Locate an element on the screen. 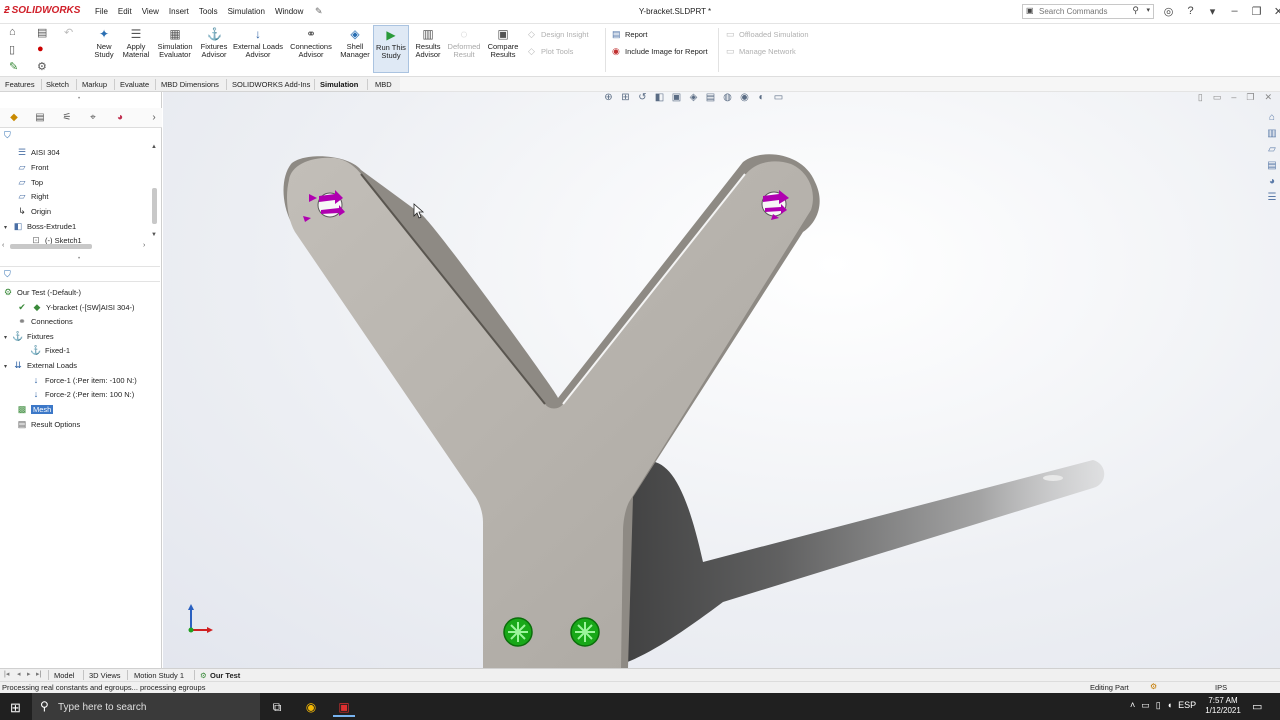  deformed-result-button: ◌ Deformed Result is located at coordinates (464, 43).